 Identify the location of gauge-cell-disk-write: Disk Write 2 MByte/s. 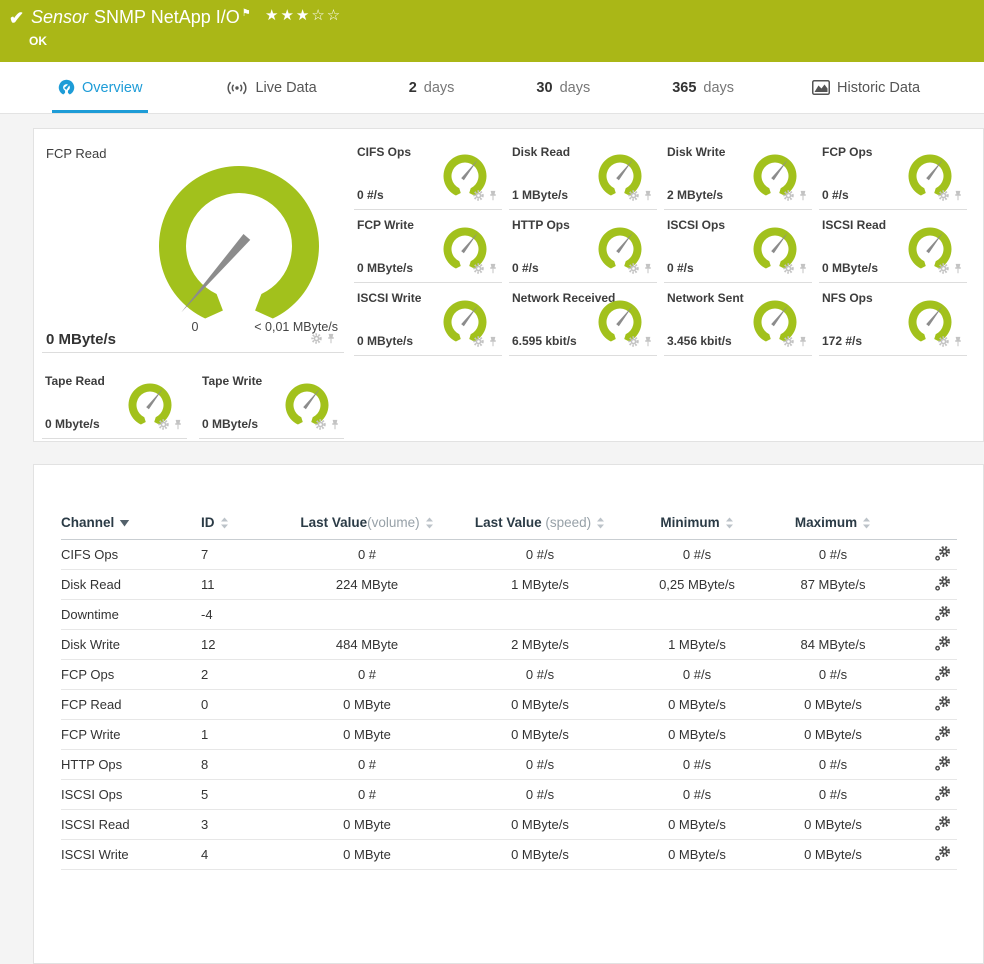
(738, 173).